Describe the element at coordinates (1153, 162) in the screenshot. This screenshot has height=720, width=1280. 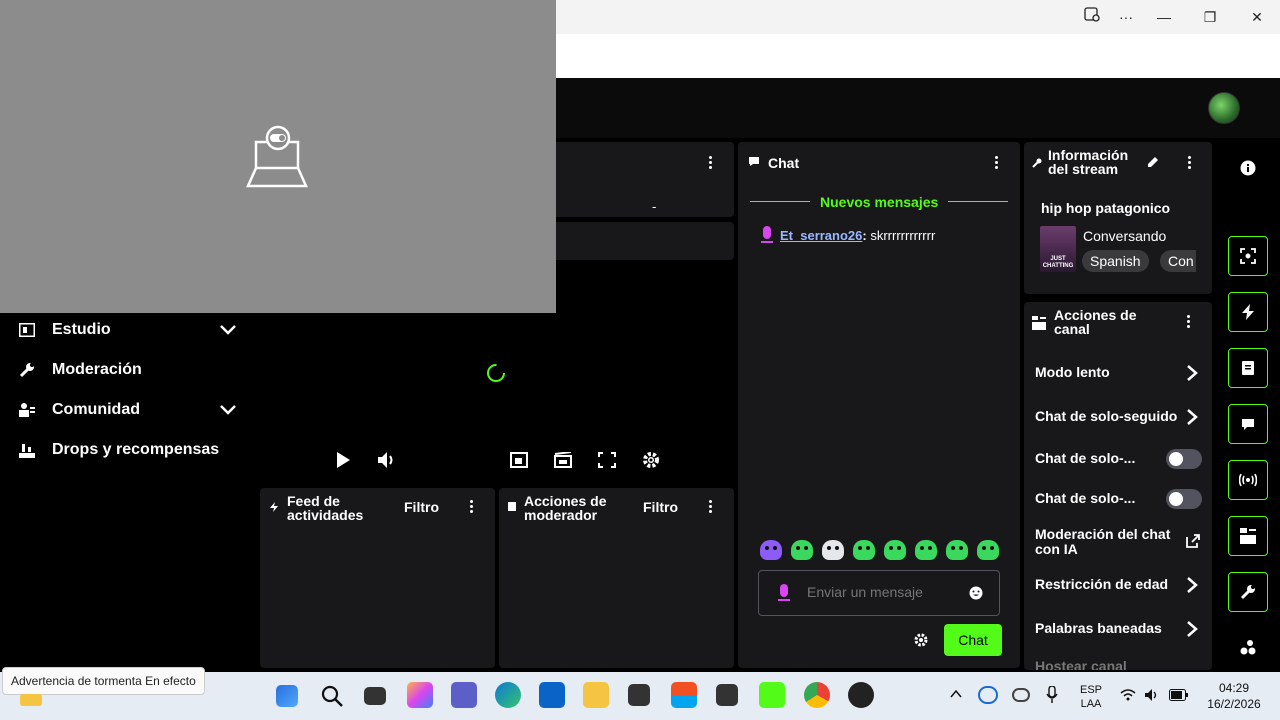
I see `pencil-icon` at that location.